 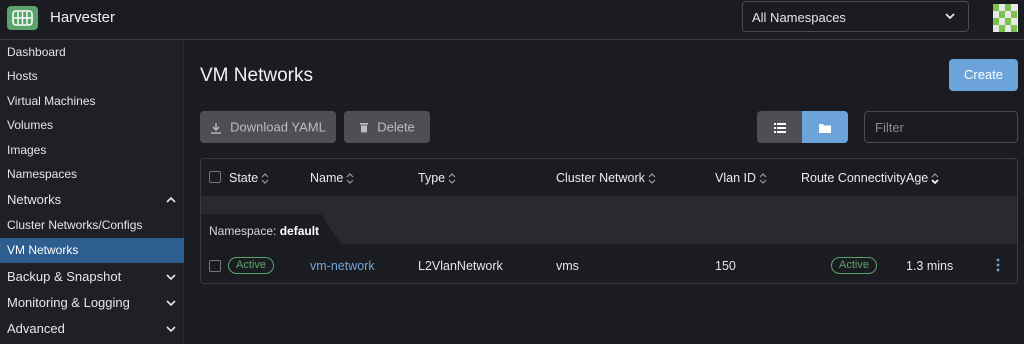 I want to click on sidebar-item-label: Images, so click(x=27, y=150).